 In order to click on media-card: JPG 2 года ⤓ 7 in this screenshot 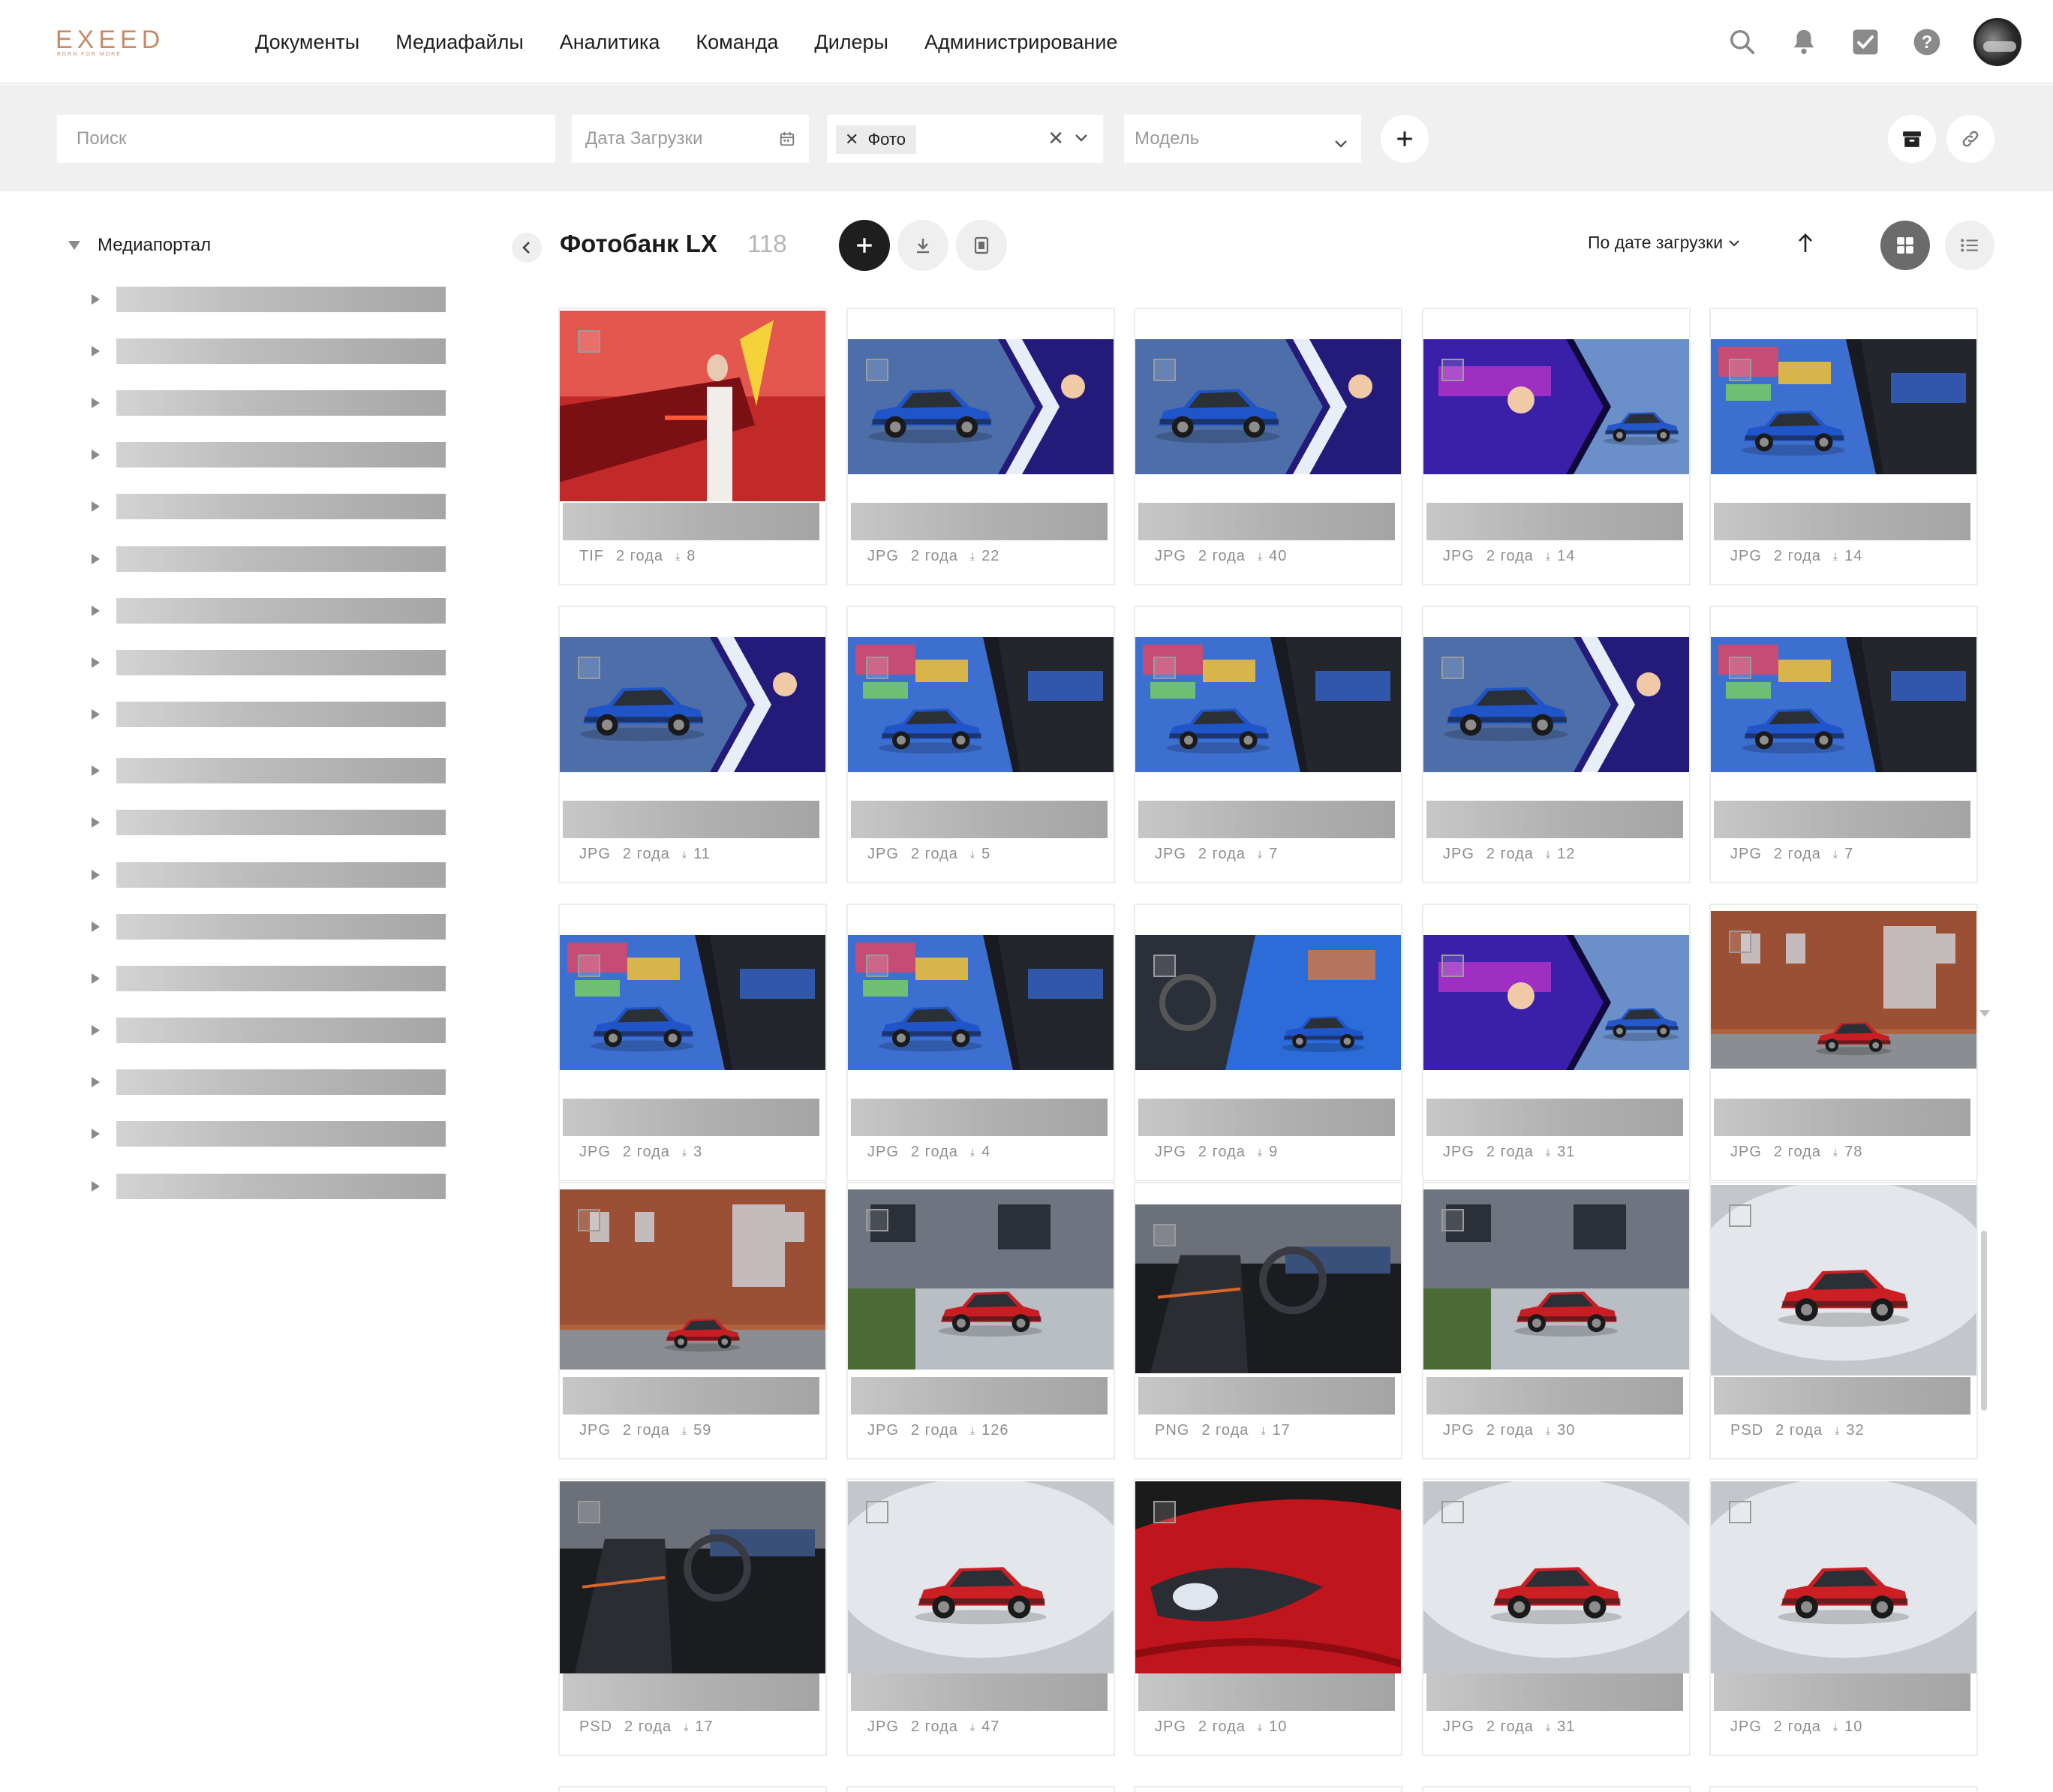, I will do `click(1268, 744)`.